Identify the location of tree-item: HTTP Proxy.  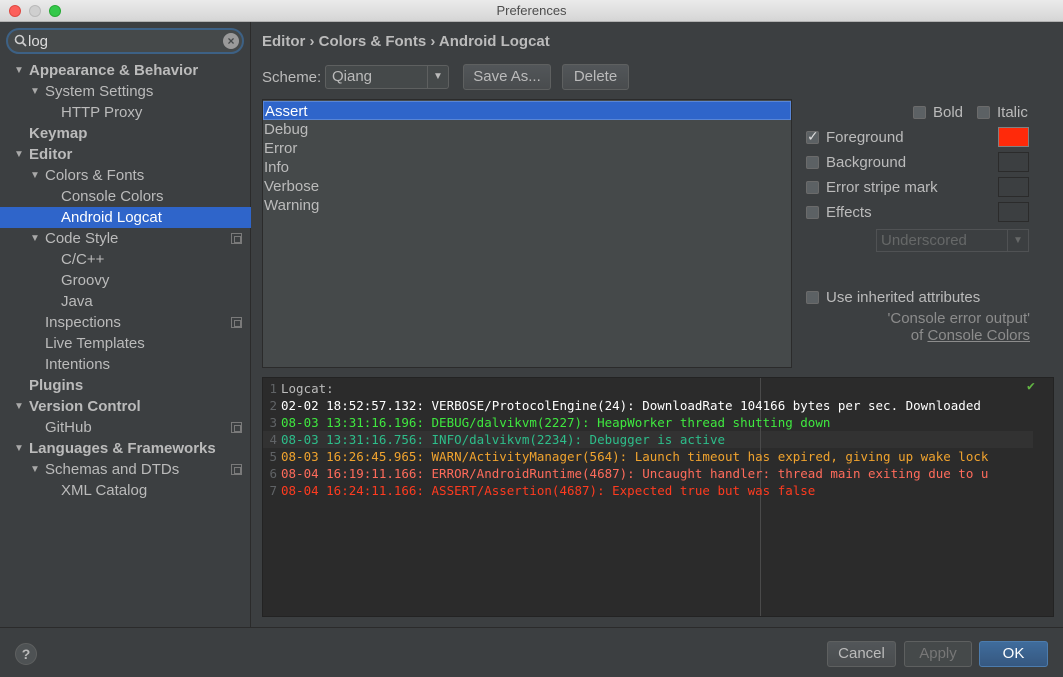
(125, 112).